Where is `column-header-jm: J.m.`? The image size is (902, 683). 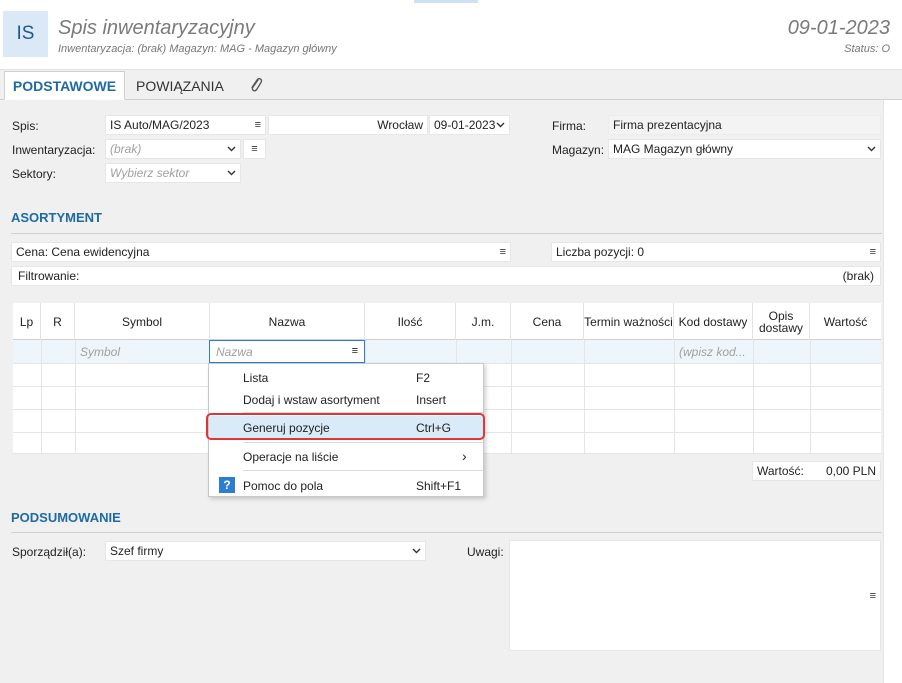
column-header-jm: J.m. is located at coordinates (483, 321).